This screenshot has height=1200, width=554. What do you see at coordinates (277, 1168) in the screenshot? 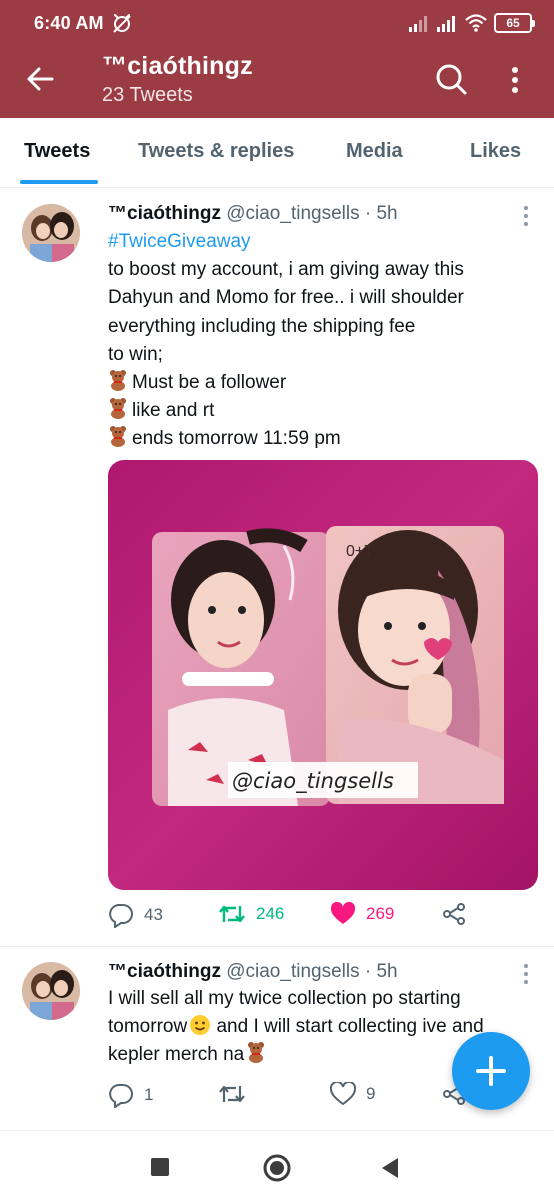
I see `home-circle-icon` at bounding box center [277, 1168].